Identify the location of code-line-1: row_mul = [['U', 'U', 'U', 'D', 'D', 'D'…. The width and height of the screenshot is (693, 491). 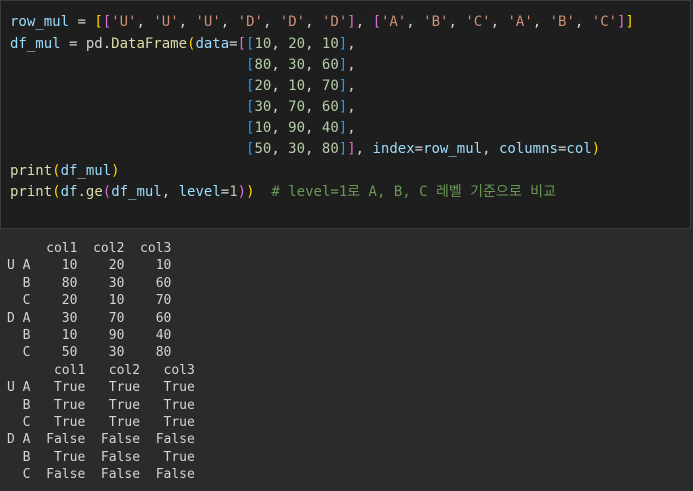
(322, 22).